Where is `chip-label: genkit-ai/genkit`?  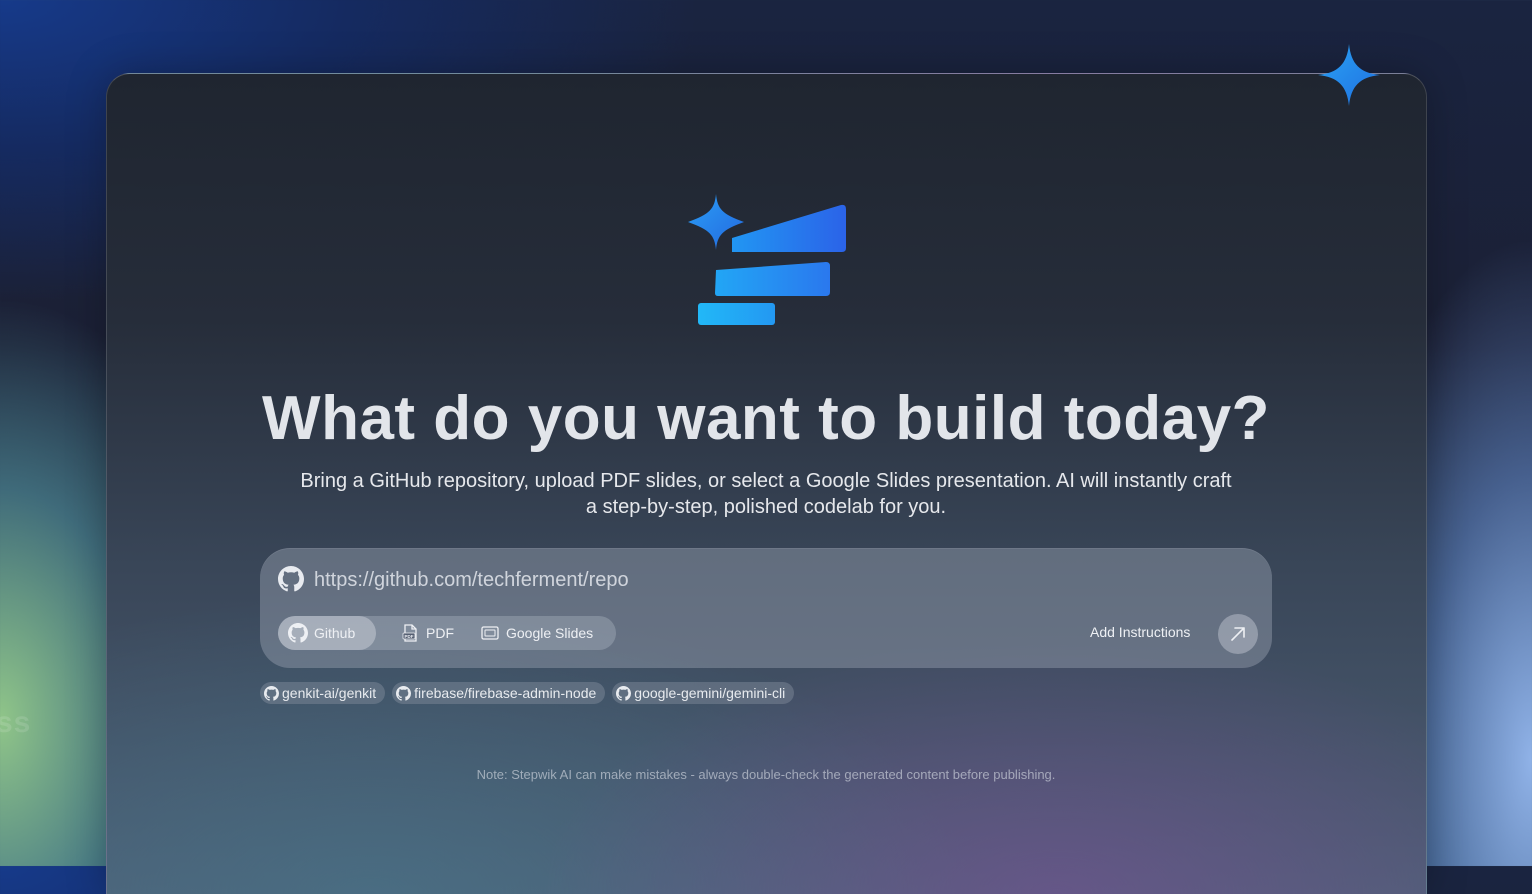 chip-label: genkit-ai/genkit is located at coordinates (329, 693).